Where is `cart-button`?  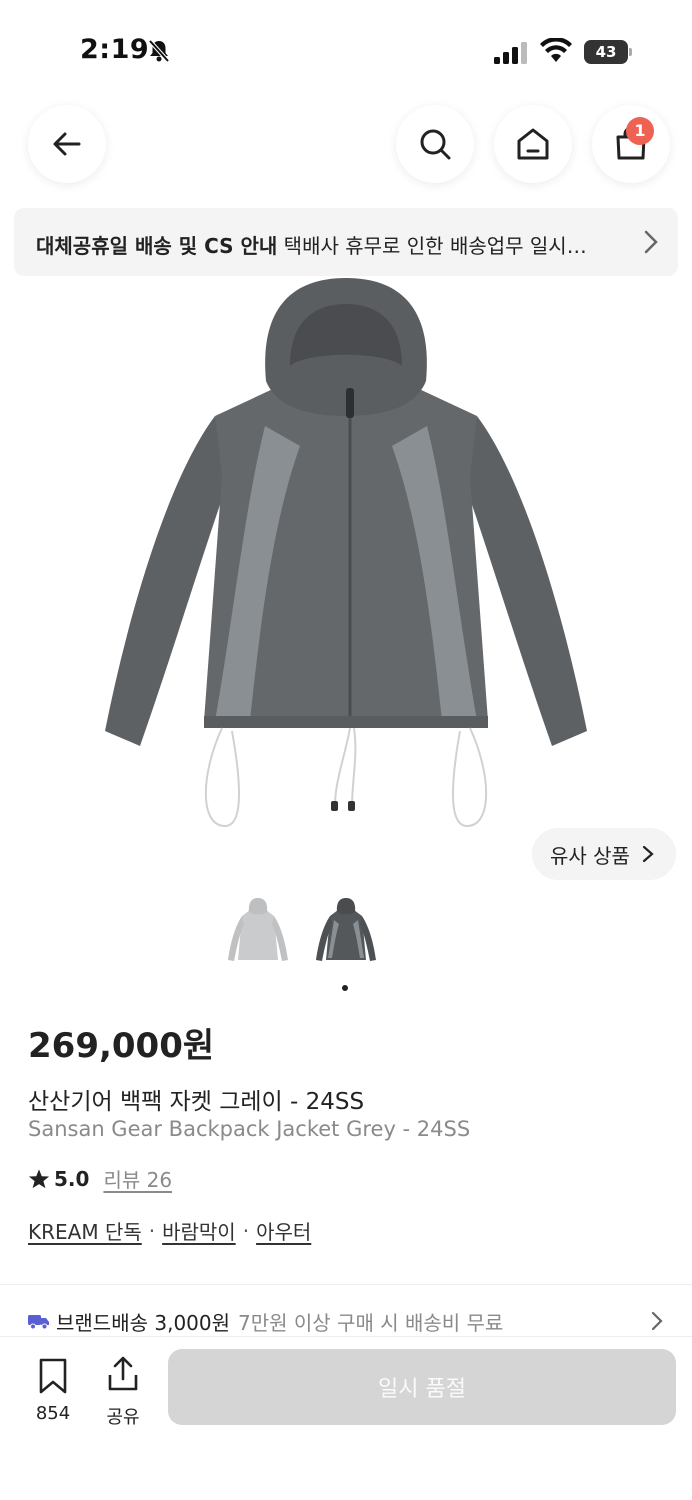 cart-button is located at coordinates (631, 144).